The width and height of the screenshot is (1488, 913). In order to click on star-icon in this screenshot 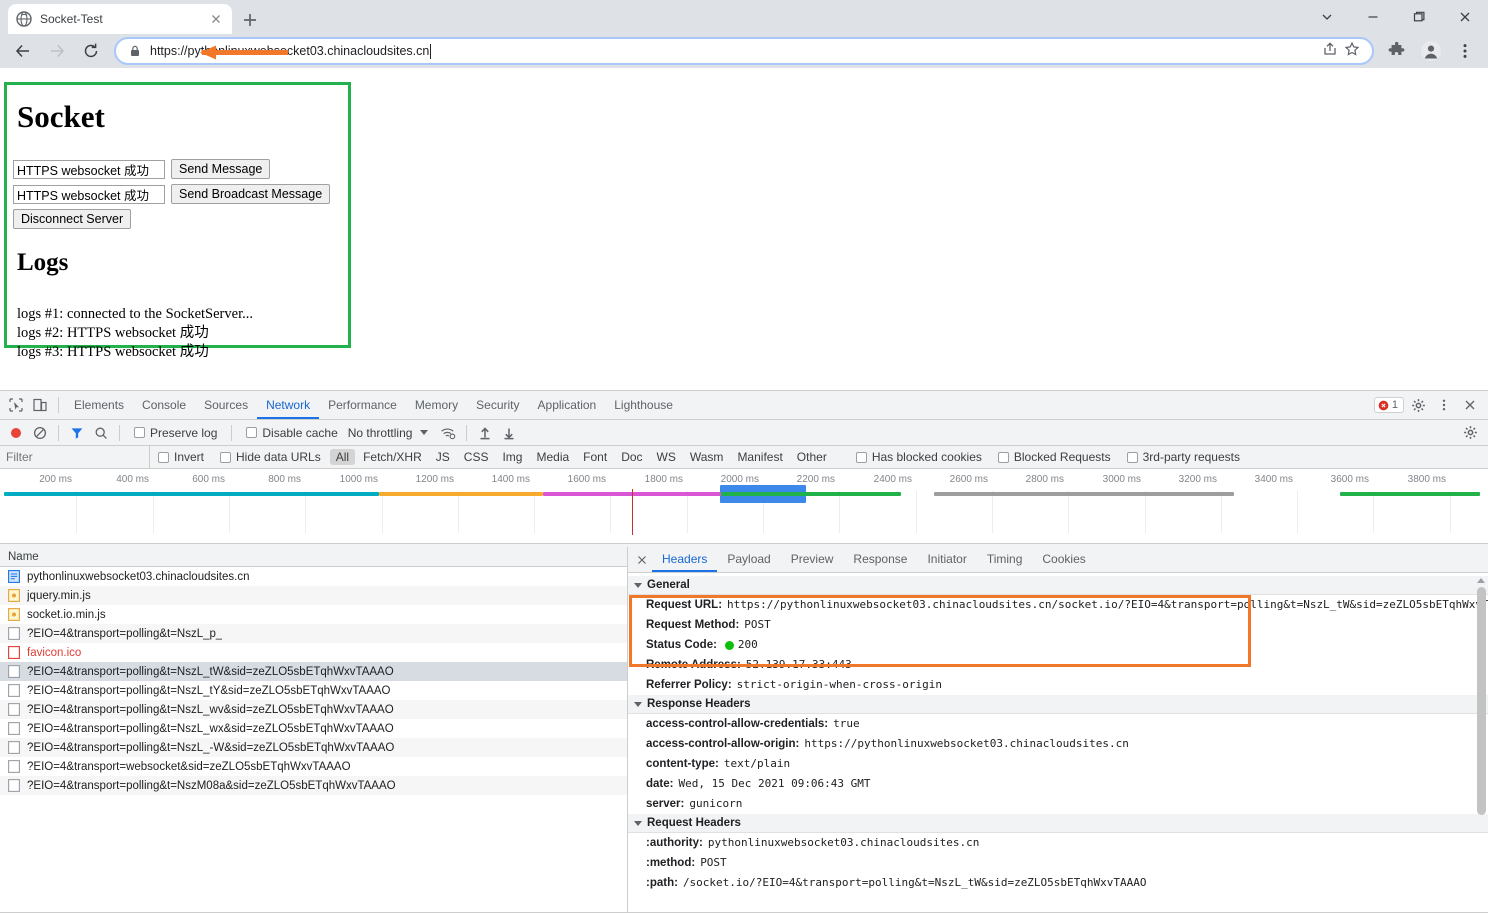, I will do `click(1352, 51)`.